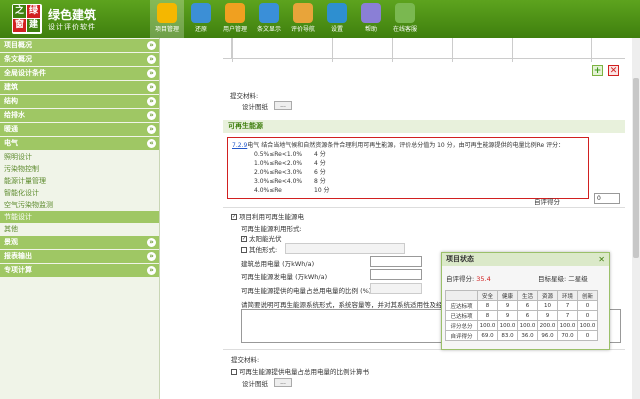  What do you see at coordinates (79, 169) in the screenshot?
I see `sidebar-sub-item: 污染物控制` at bounding box center [79, 169].